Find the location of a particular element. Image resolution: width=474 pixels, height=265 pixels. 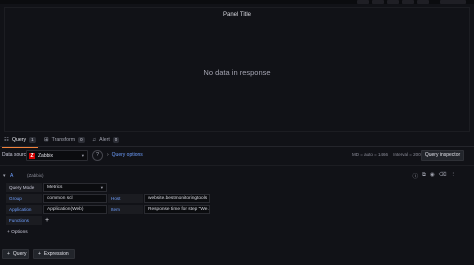

tab-transform: ⊞ Transform 0 is located at coordinates (64, 140).